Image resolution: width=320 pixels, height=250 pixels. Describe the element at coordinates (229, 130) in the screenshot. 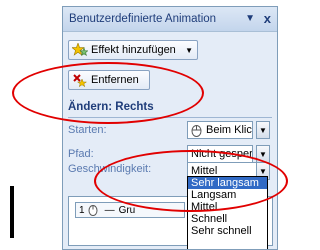

I see `start-value: Beim Klicken` at that location.